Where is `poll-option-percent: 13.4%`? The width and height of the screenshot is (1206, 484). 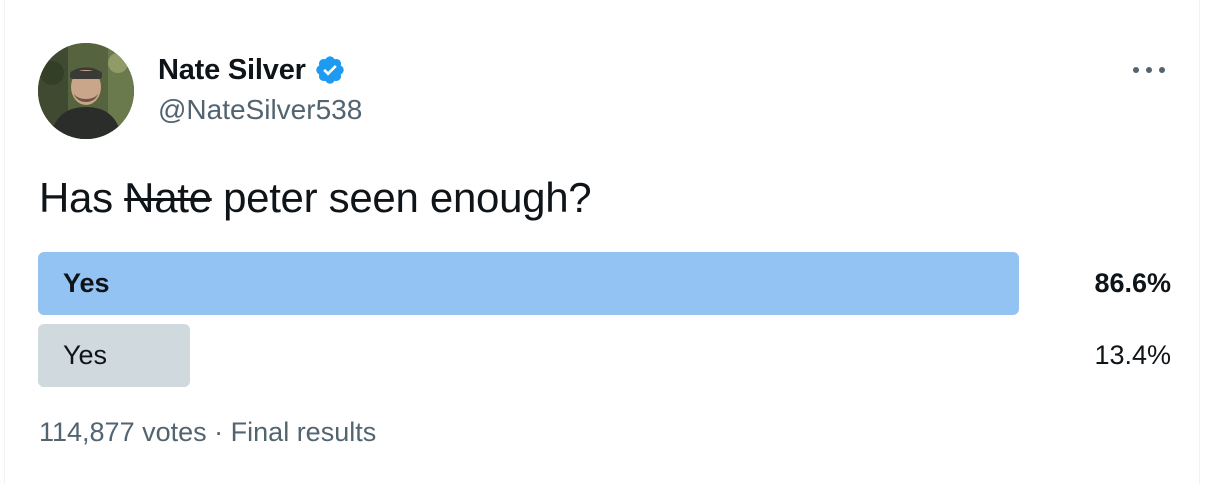 poll-option-percent: 13.4% is located at coordinates (1132, 355).